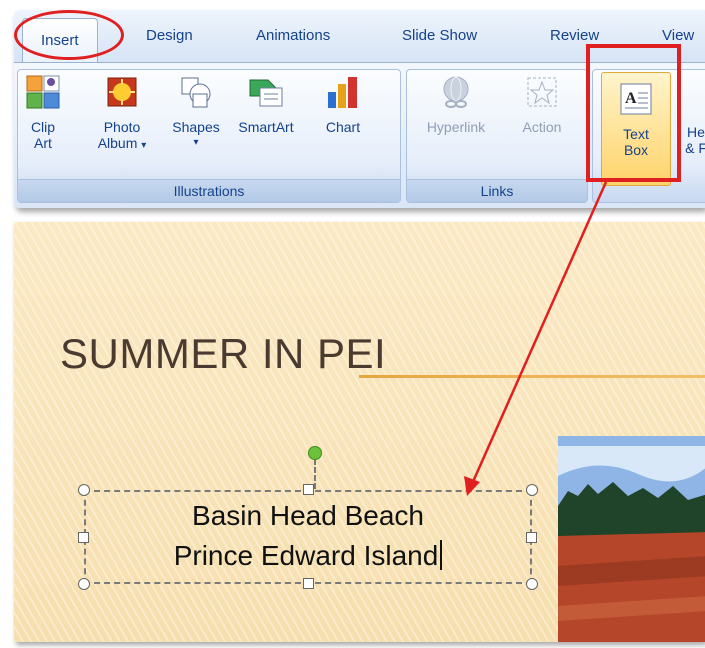 The image size is (705, 648). I want to click on red-arrow, so click(536, 338).